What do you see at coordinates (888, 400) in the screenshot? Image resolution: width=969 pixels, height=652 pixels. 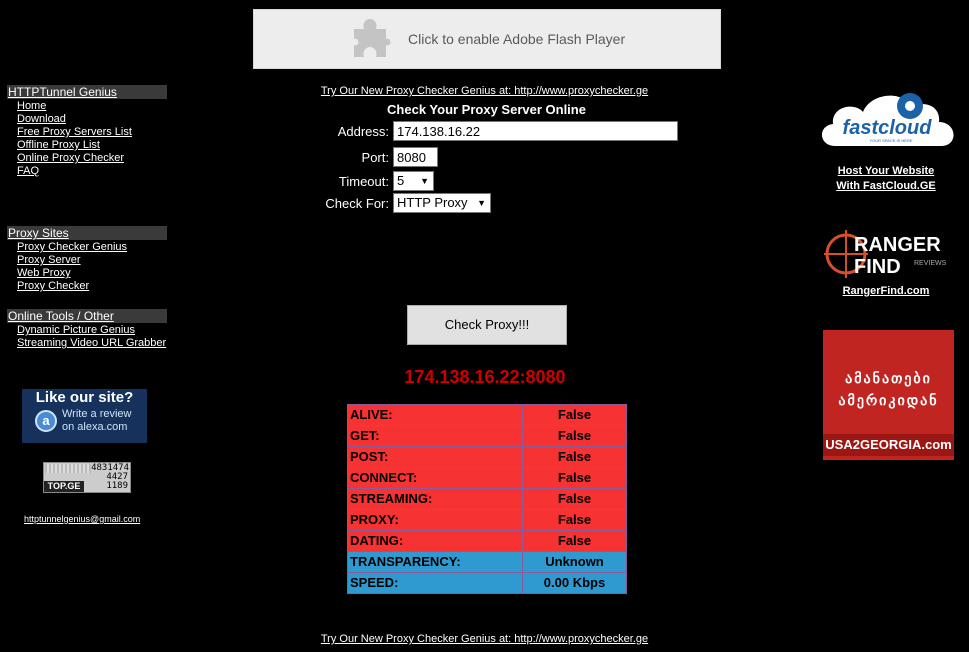 I see `usa-banner-line-2: ამერიკიდან` at bounding box center [888, 400].